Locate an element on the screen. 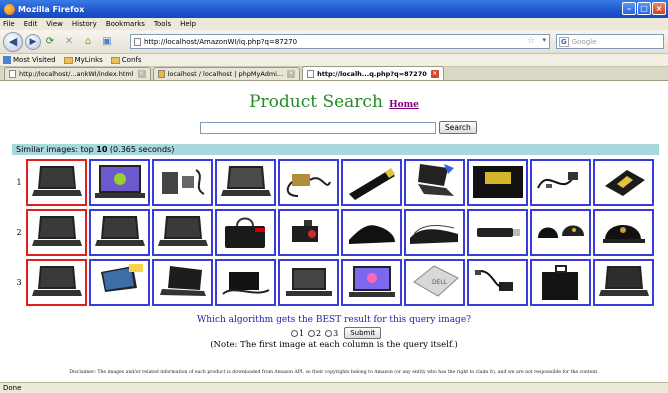 The image size is (668, 393). row-number: 3 is located at coordinates (19, 282).